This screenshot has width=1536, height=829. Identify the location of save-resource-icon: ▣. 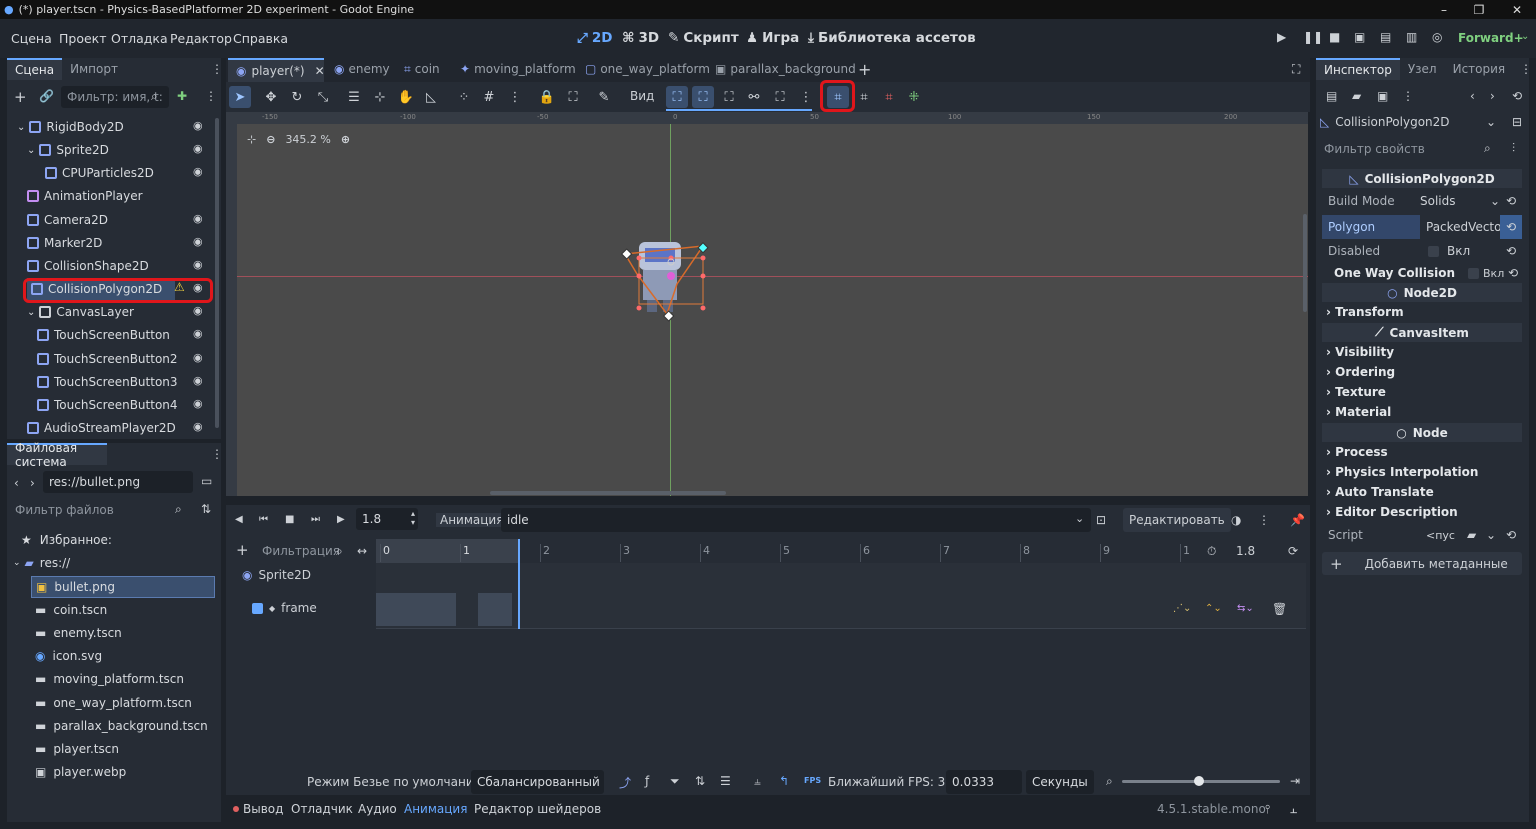
(1382, 96).